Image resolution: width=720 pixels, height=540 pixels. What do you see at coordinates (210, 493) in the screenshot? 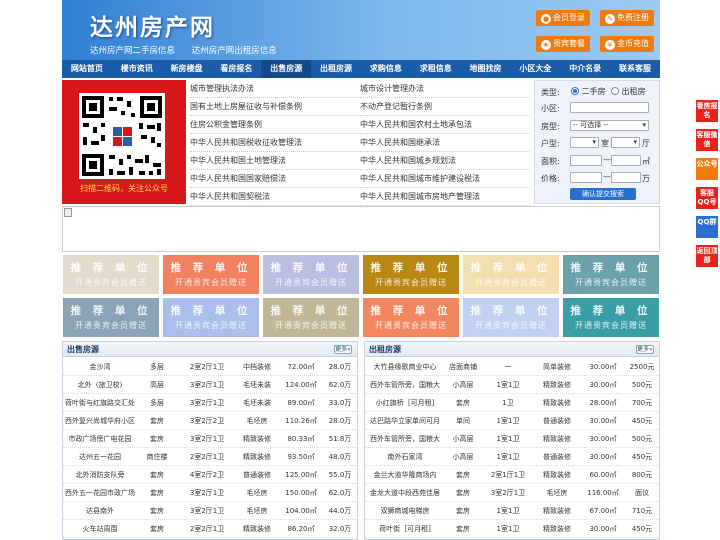
I see `sale-row: 西外五一花园市政广场 套房 3室2厅1卫 毛坯房 150.00㎡ 62.0万` at bounding box center [210, 493].